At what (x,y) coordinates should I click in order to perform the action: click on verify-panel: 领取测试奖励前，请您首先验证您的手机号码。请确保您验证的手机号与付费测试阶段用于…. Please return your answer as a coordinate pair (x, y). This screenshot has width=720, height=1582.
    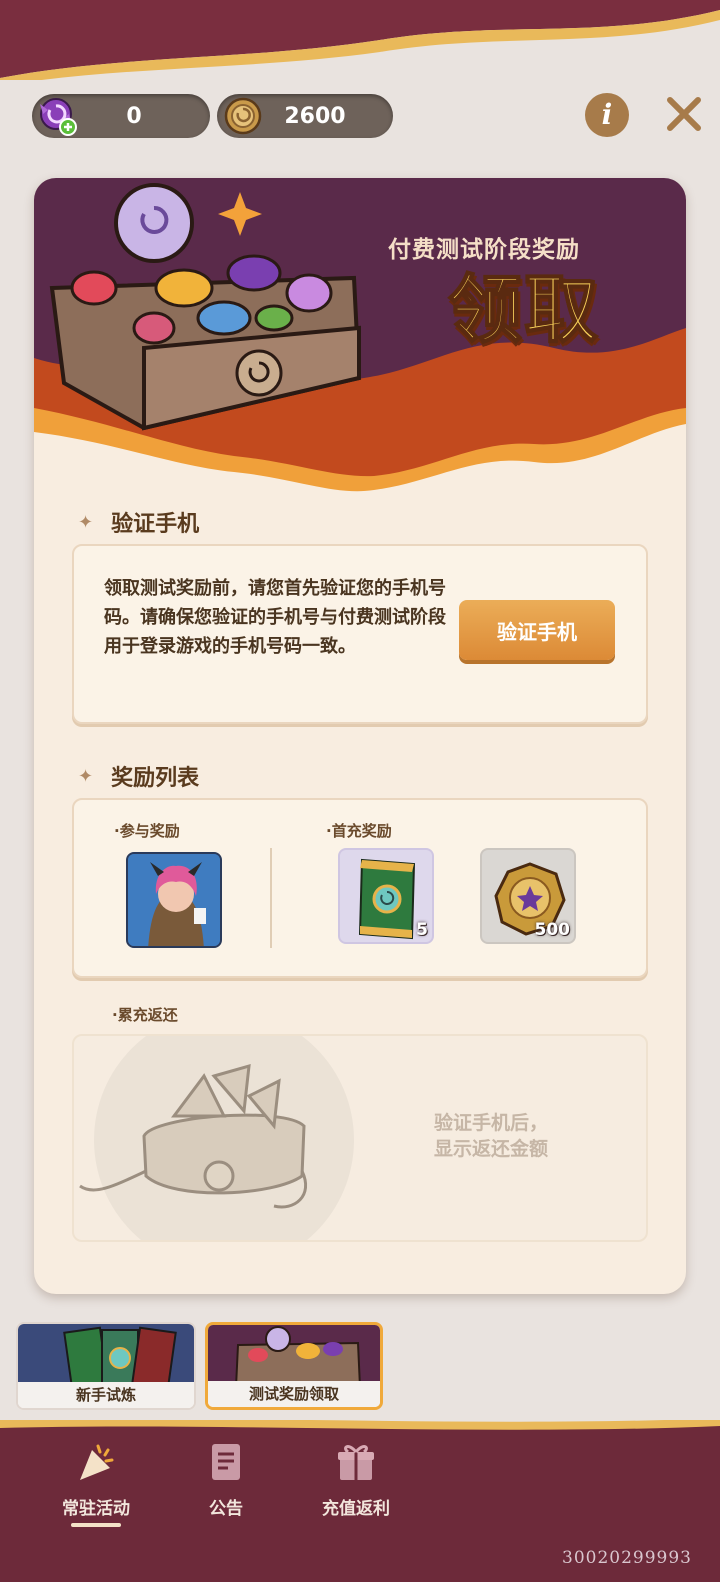
    Looking at the image, I should click on (360, 634).